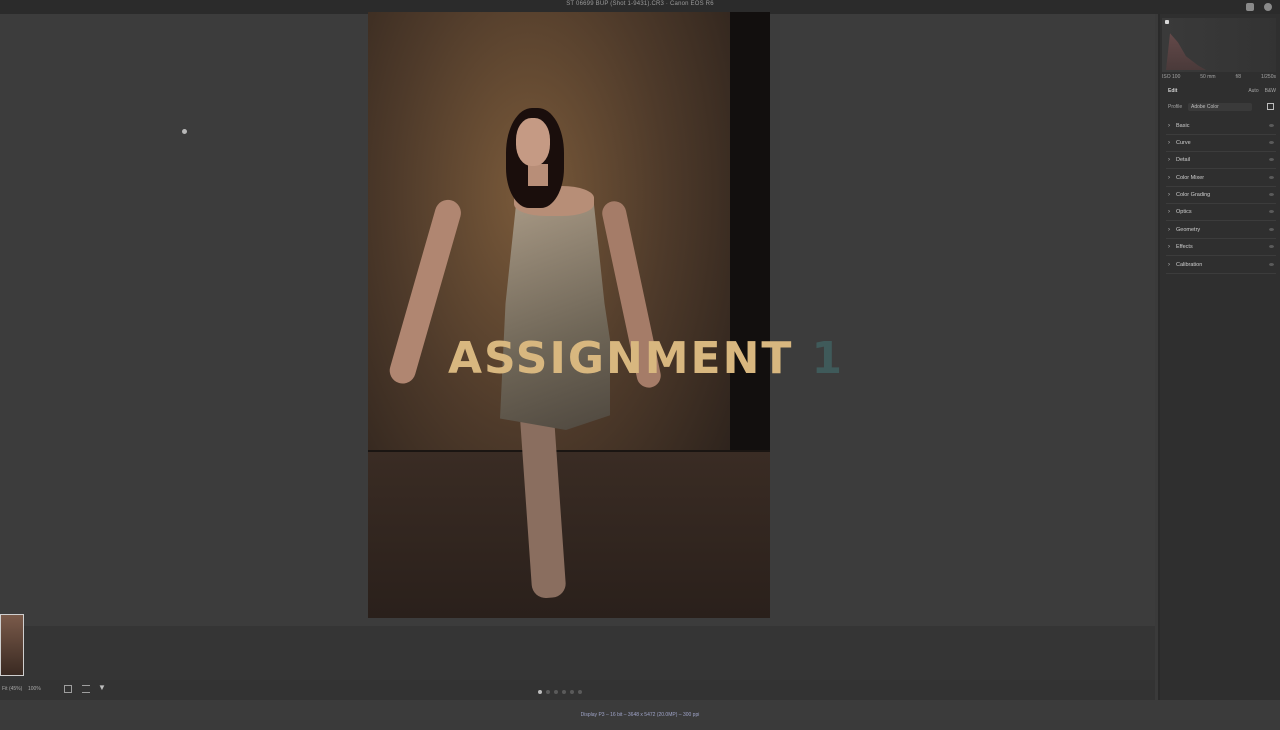 This screenshot has height=730, width=1280. What do you see at coordinates (1186, 51) in the screenshot?
I see `histogram-graph` at bounding box center [1186, 51].